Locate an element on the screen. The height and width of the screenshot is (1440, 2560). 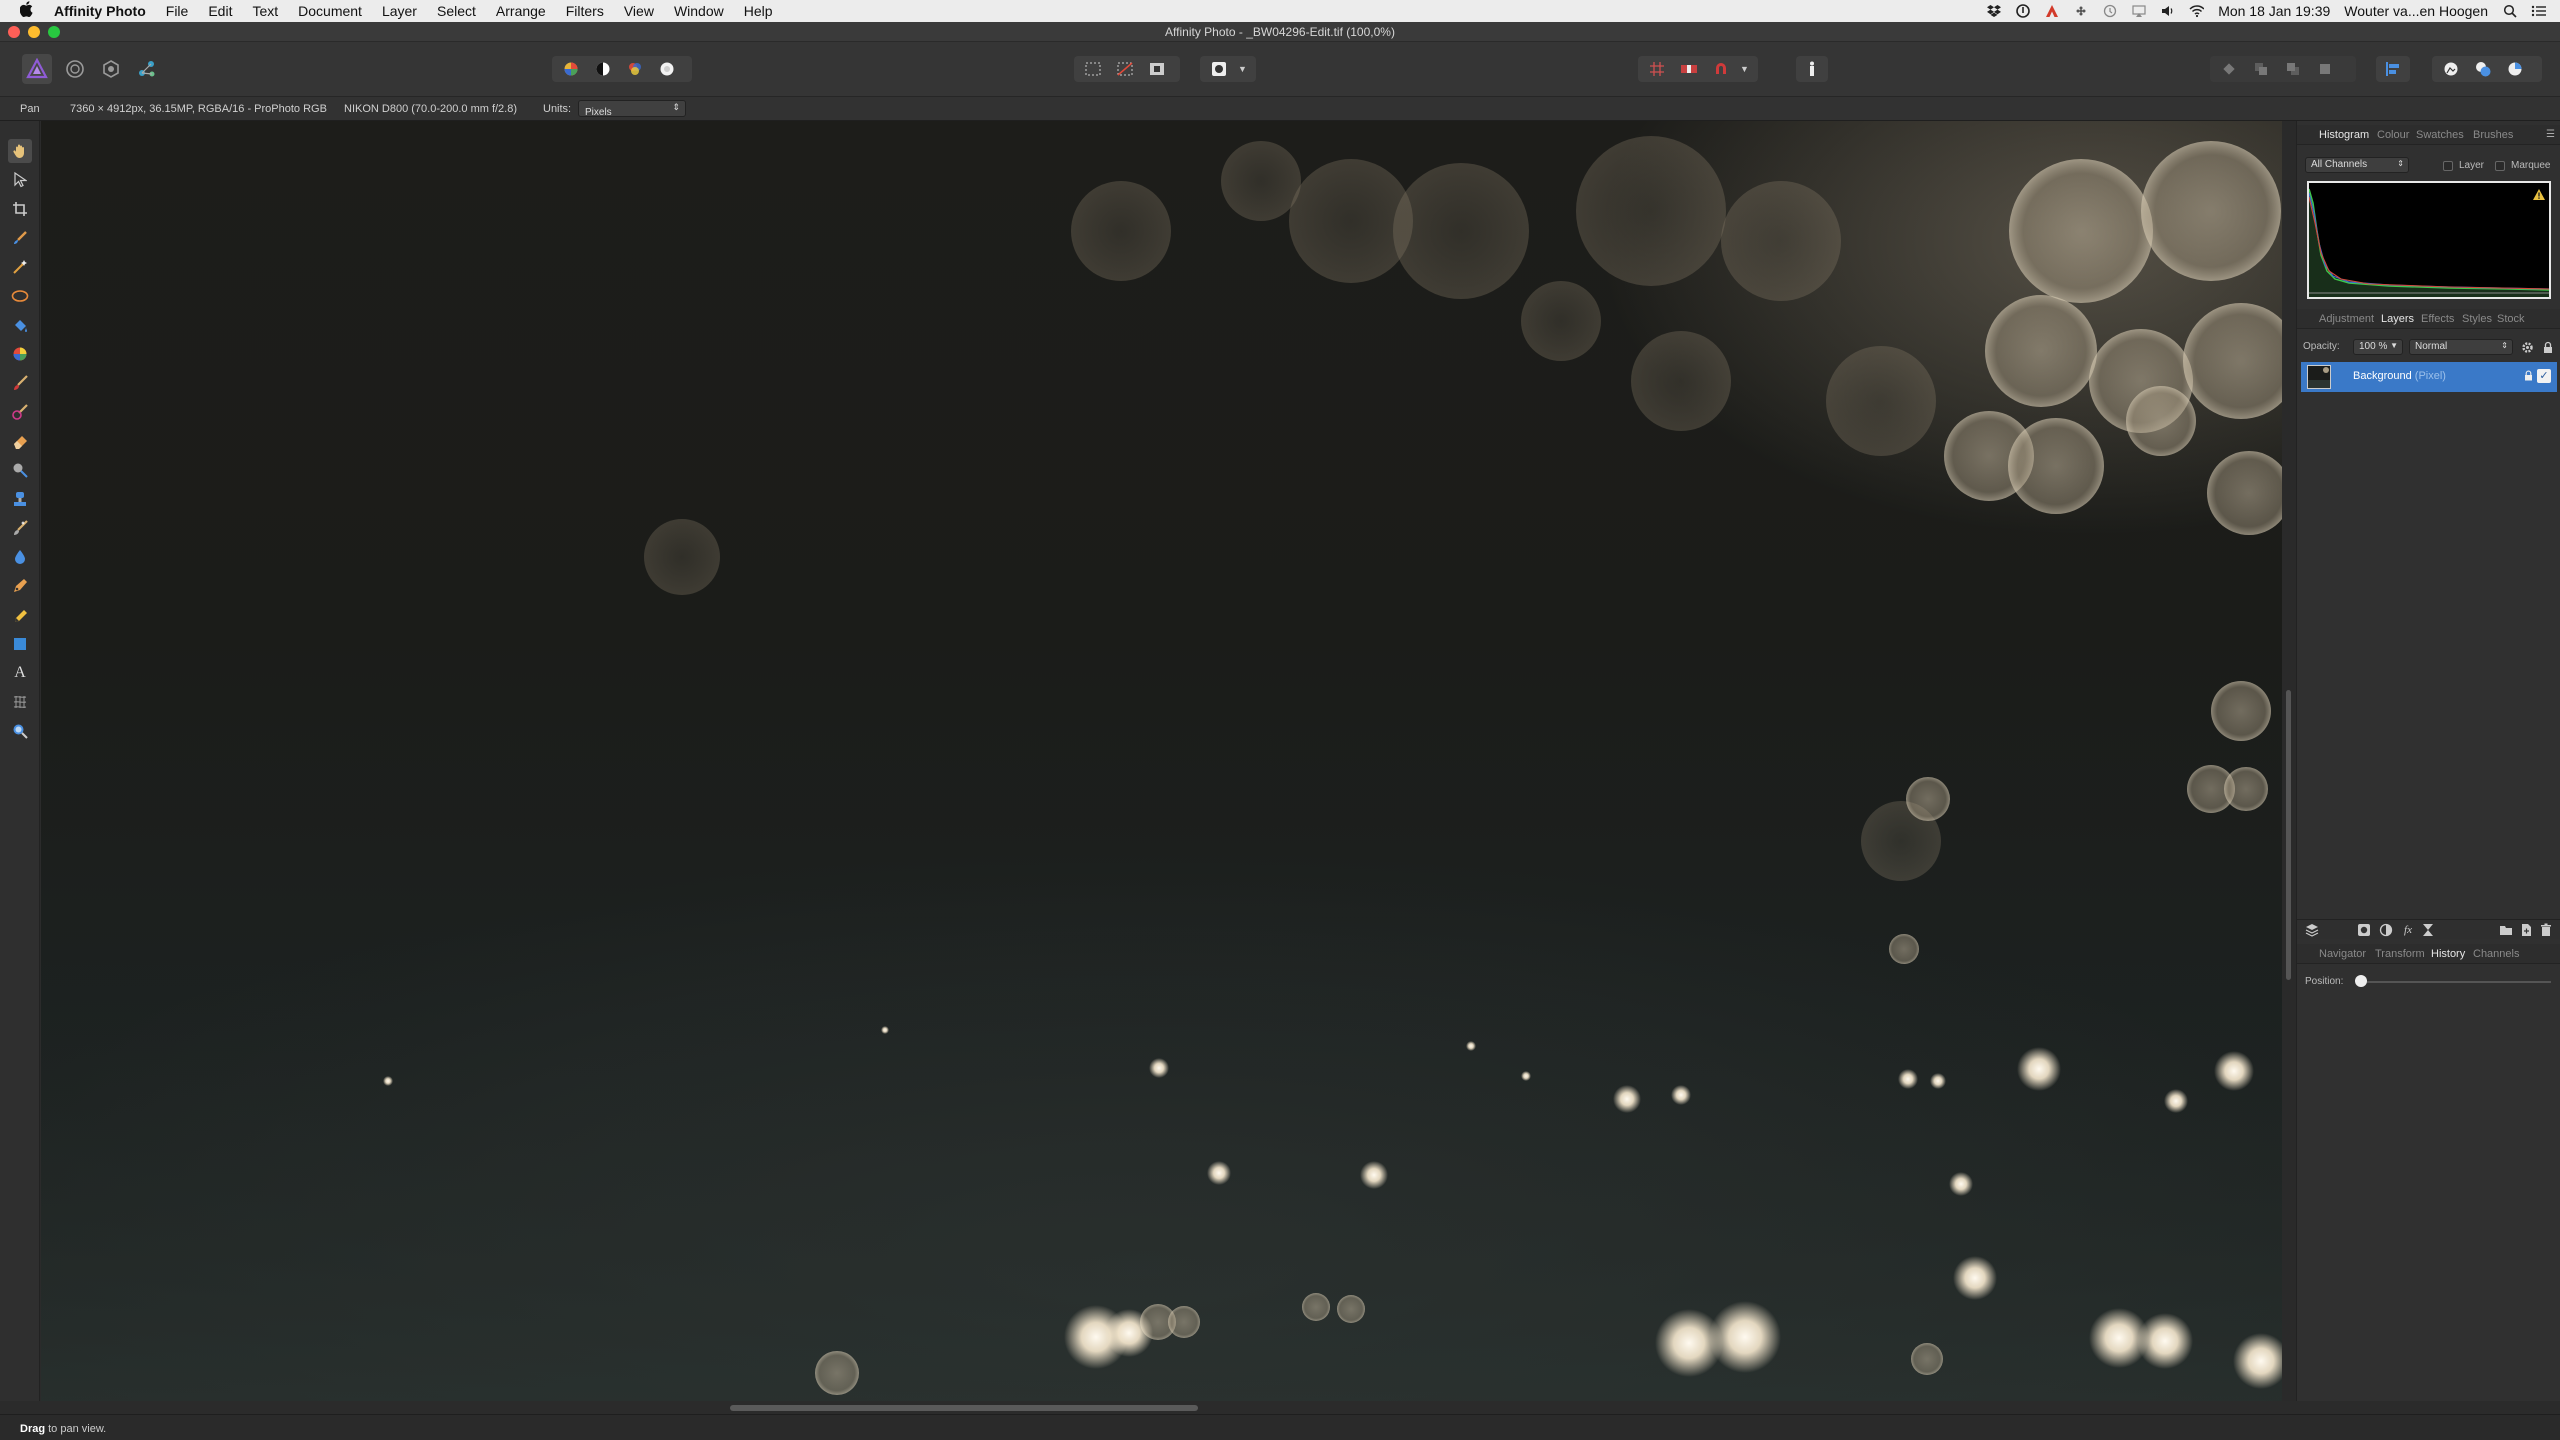
blend-options-gear-icon is located at coordinates (2527, 347).